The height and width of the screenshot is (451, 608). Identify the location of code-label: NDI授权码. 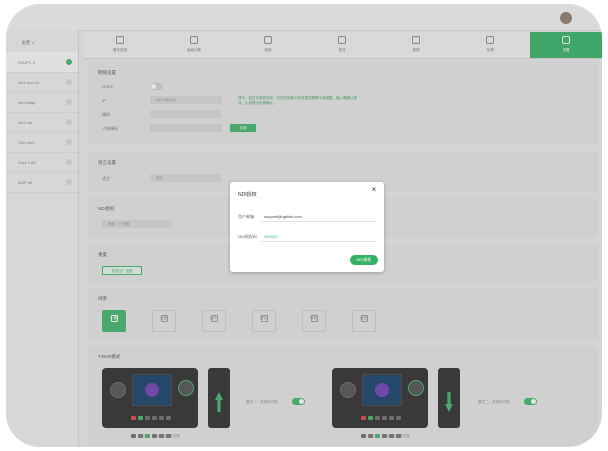
(247, 236).